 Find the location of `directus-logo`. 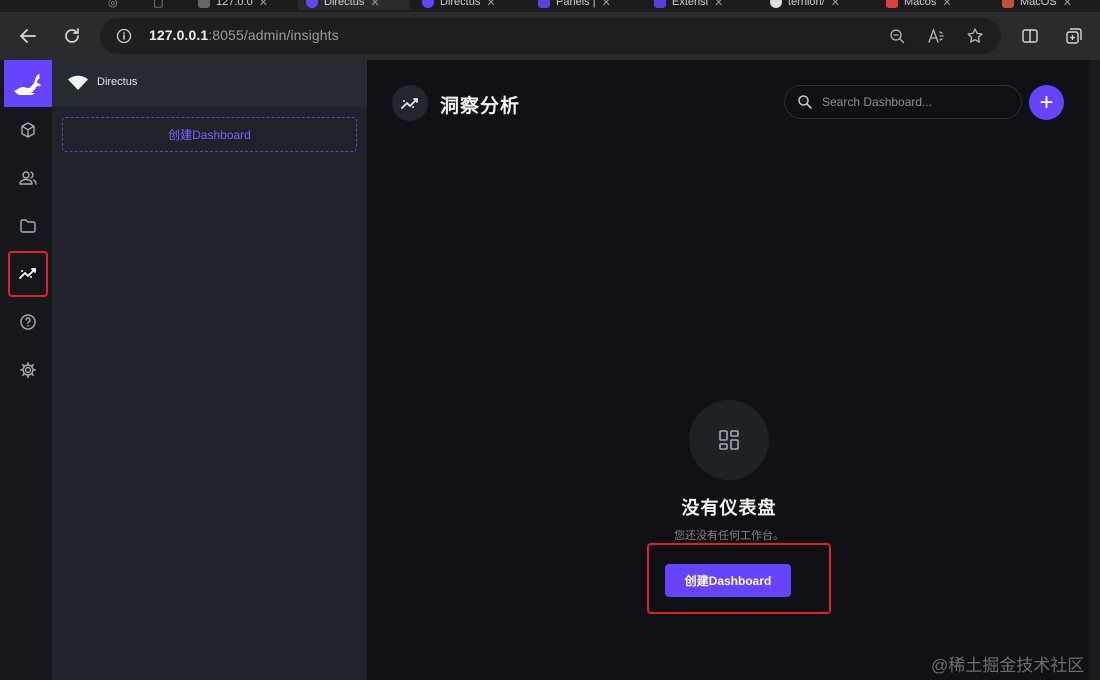

directus-logo is located at coordinates (28, 83).